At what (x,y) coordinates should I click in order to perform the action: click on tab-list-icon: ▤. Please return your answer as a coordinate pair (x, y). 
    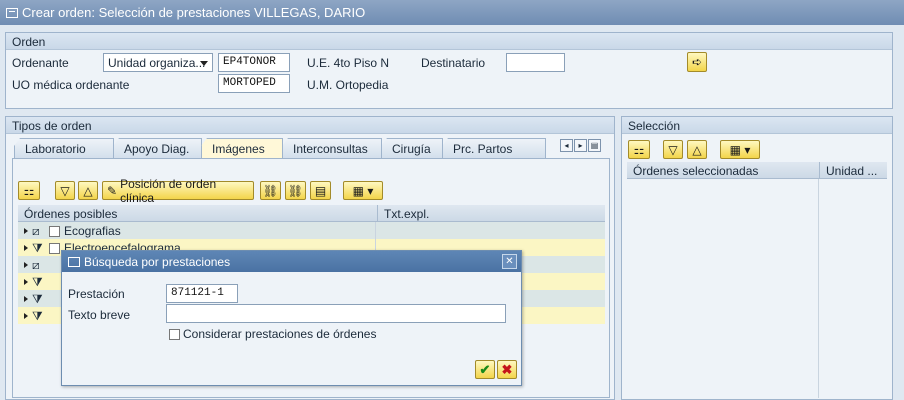
    Looking at the image, I should click on (594, 145).